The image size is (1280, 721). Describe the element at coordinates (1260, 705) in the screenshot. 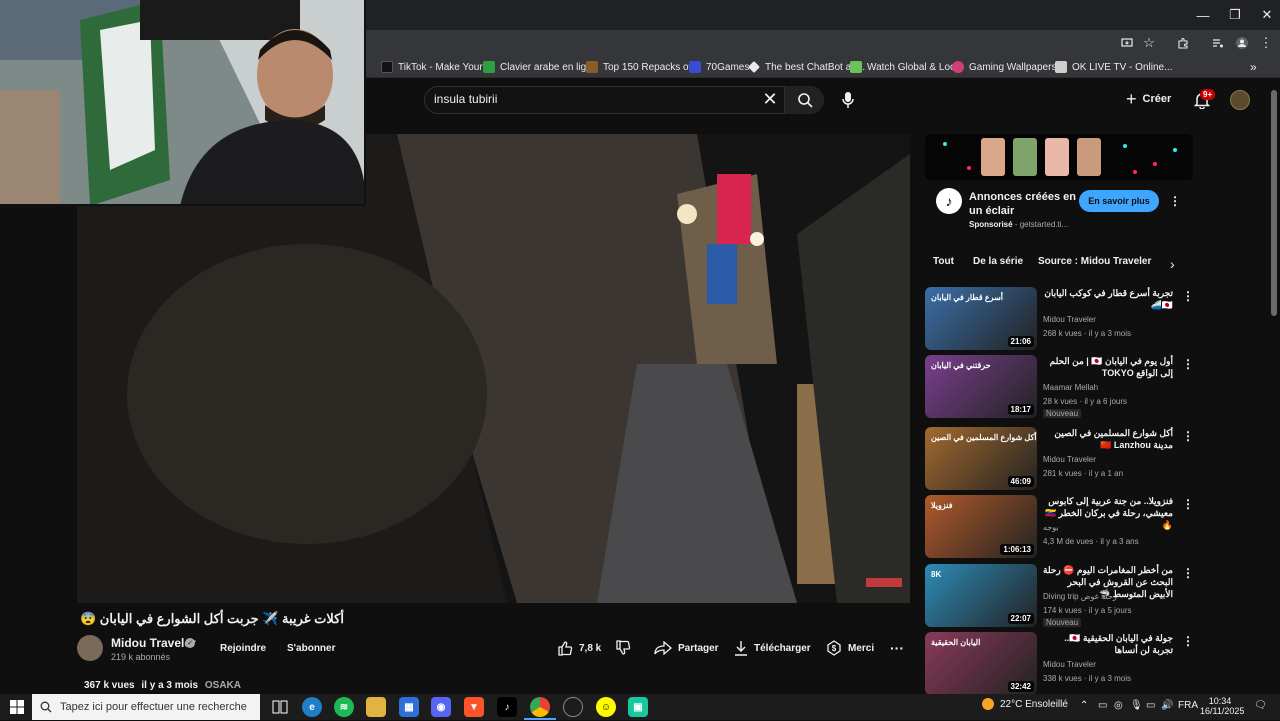

I see `notification-center-icon: 🗨` at that location.